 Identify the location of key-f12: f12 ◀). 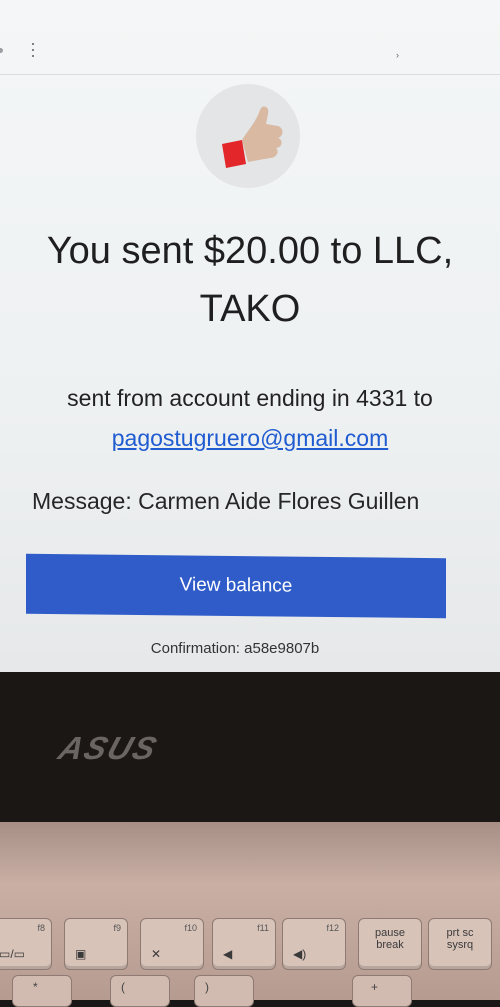
(314, 944).